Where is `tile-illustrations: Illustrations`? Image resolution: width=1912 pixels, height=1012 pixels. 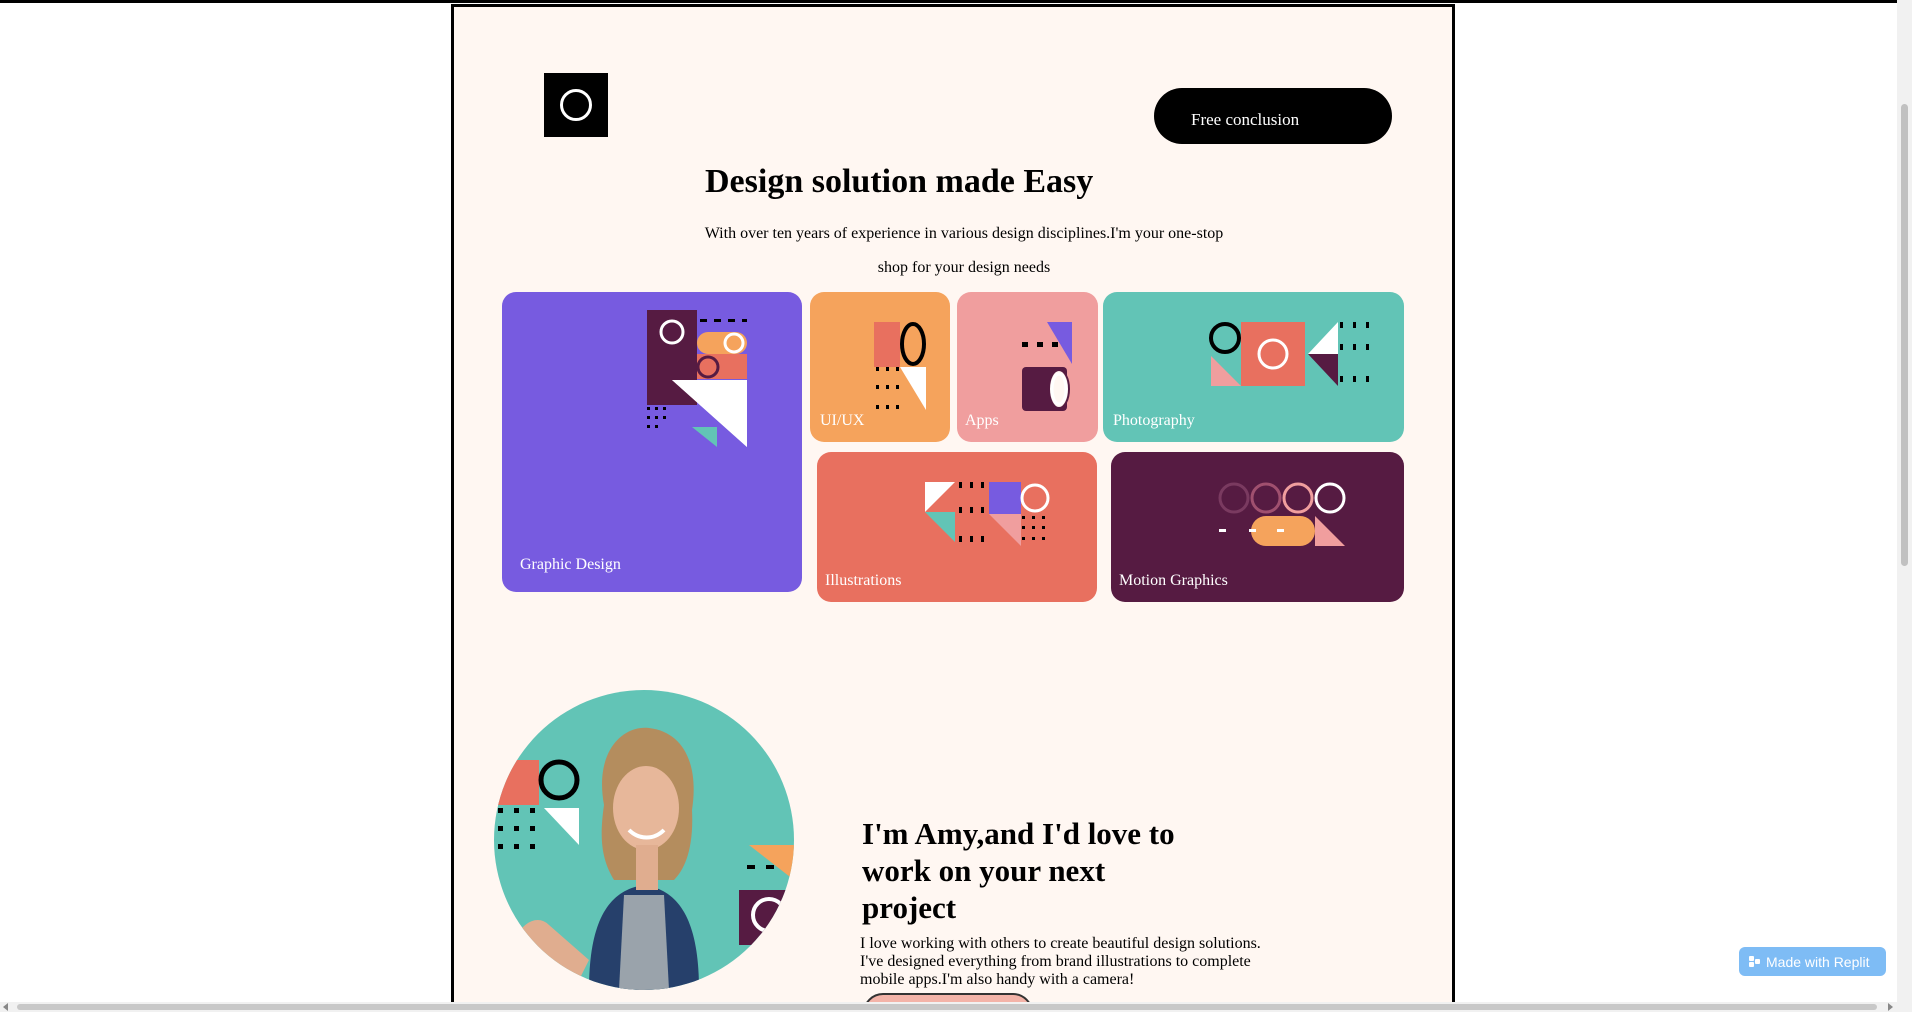
tile-illustrations: Illustrations is located at coordinates (957, 527).